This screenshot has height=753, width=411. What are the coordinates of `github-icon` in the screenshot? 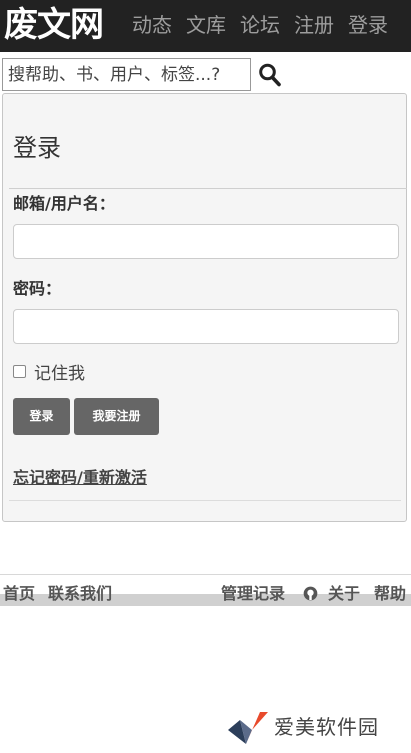 It's located at (310, 593).